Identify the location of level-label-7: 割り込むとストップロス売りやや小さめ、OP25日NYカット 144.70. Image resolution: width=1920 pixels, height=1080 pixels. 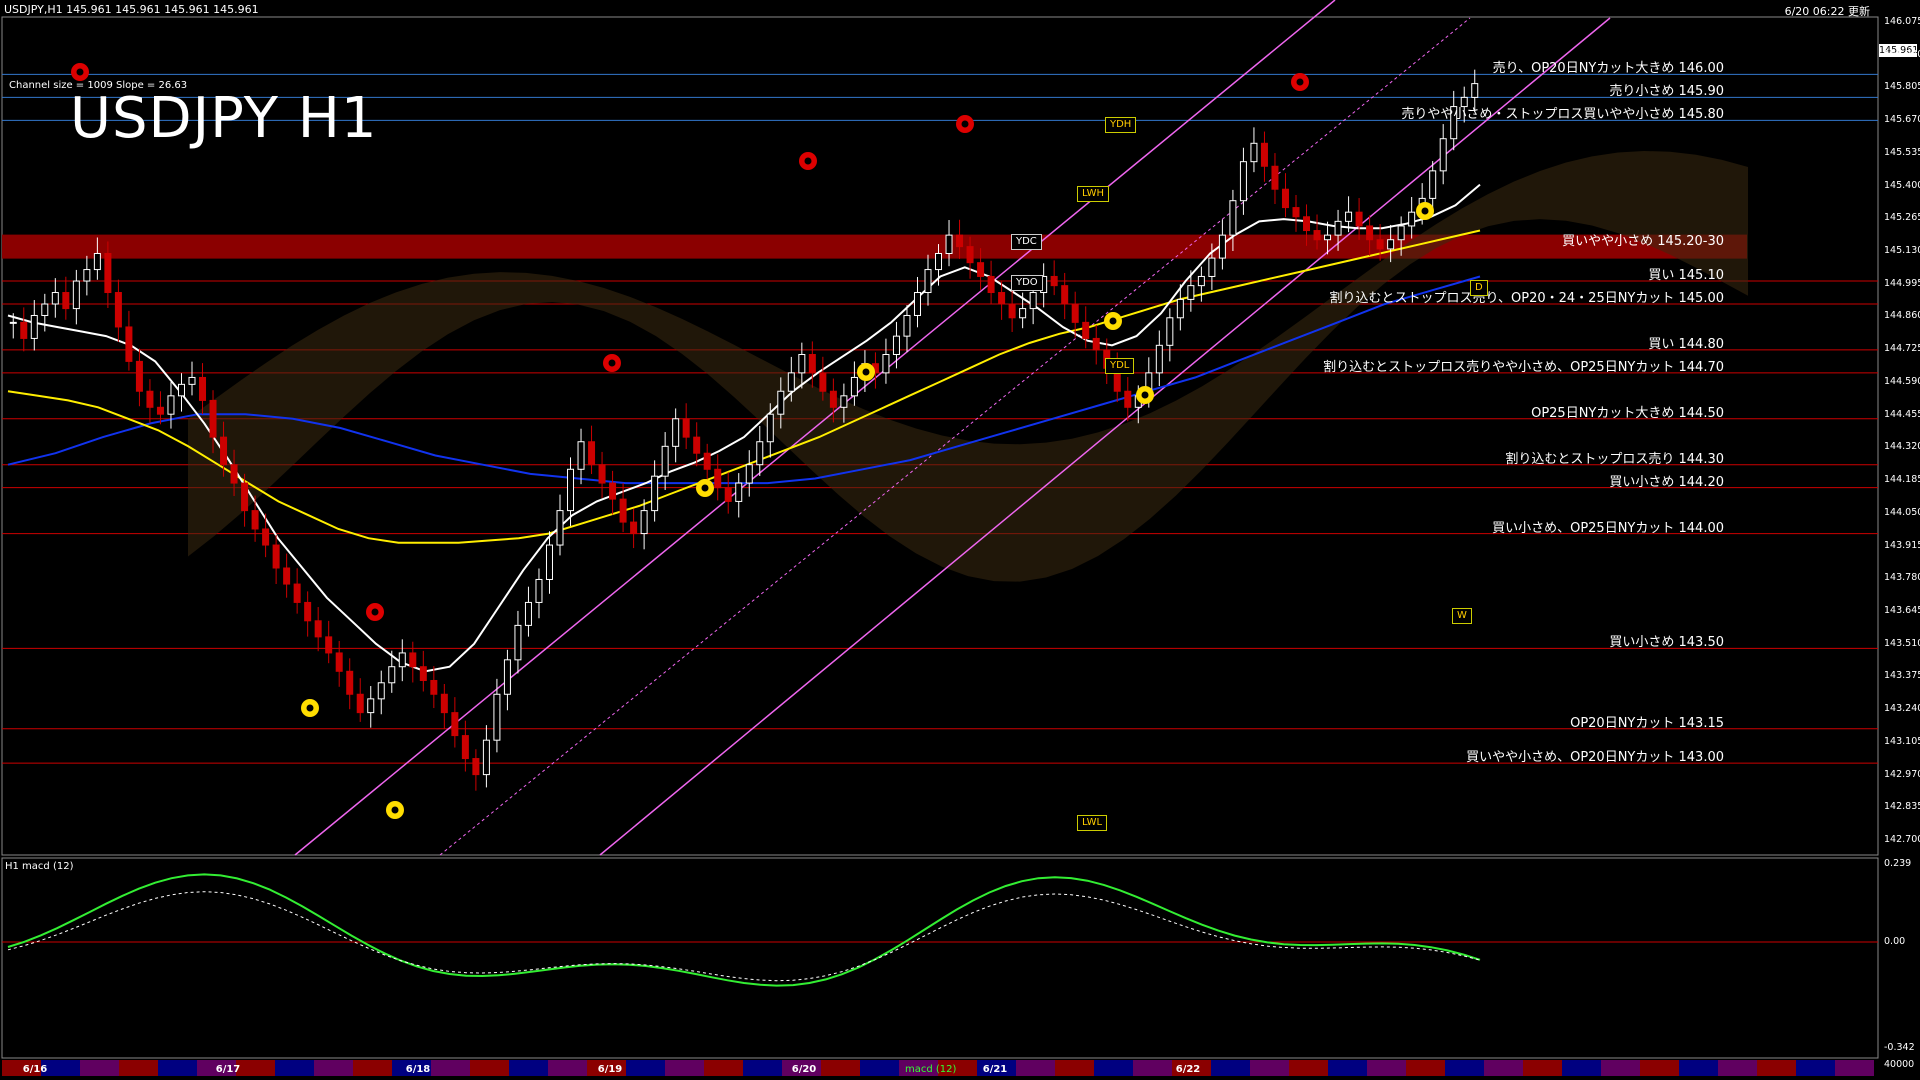
(1523, 367).